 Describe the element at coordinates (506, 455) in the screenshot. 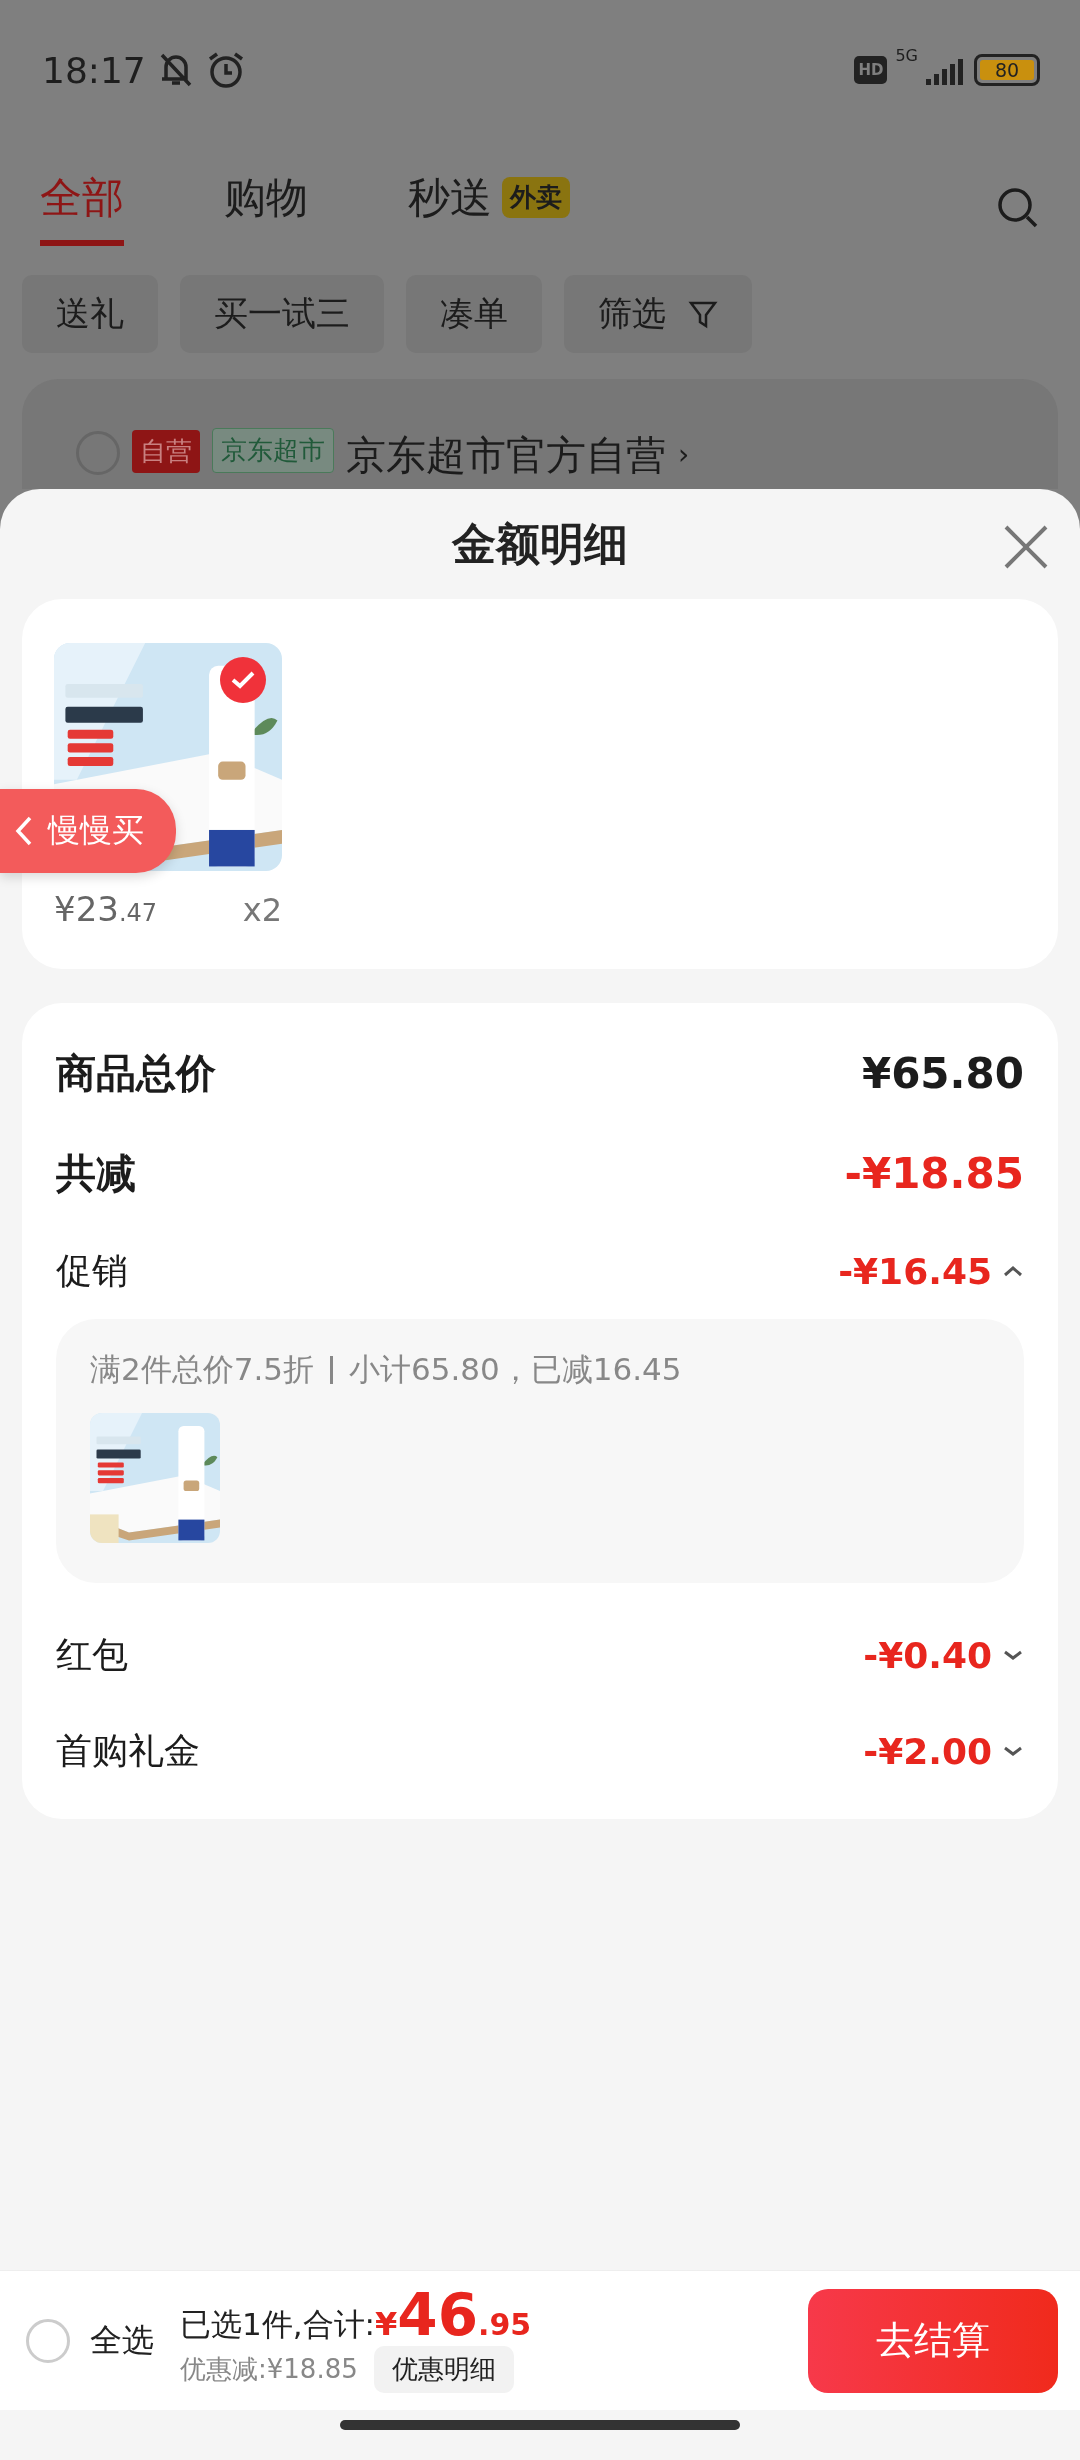

I see `store-name: 京东超市官方自营` at that location.